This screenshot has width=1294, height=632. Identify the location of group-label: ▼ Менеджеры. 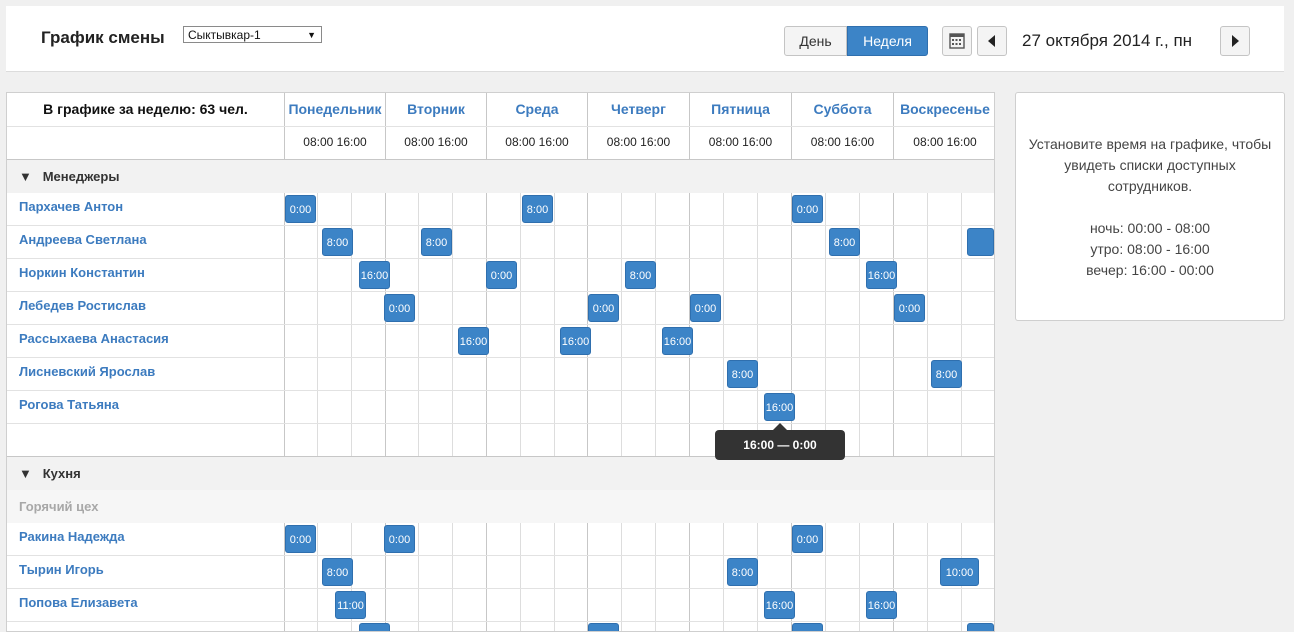
(69, 176).